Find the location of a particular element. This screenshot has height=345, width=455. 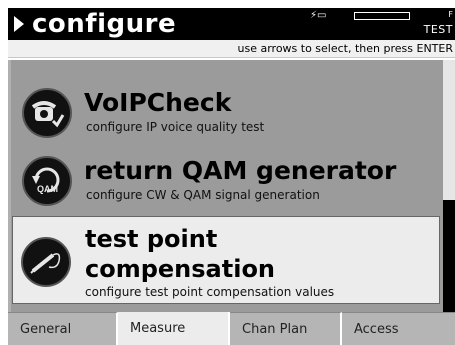

battery-icon is located at coordinates (382, 16).